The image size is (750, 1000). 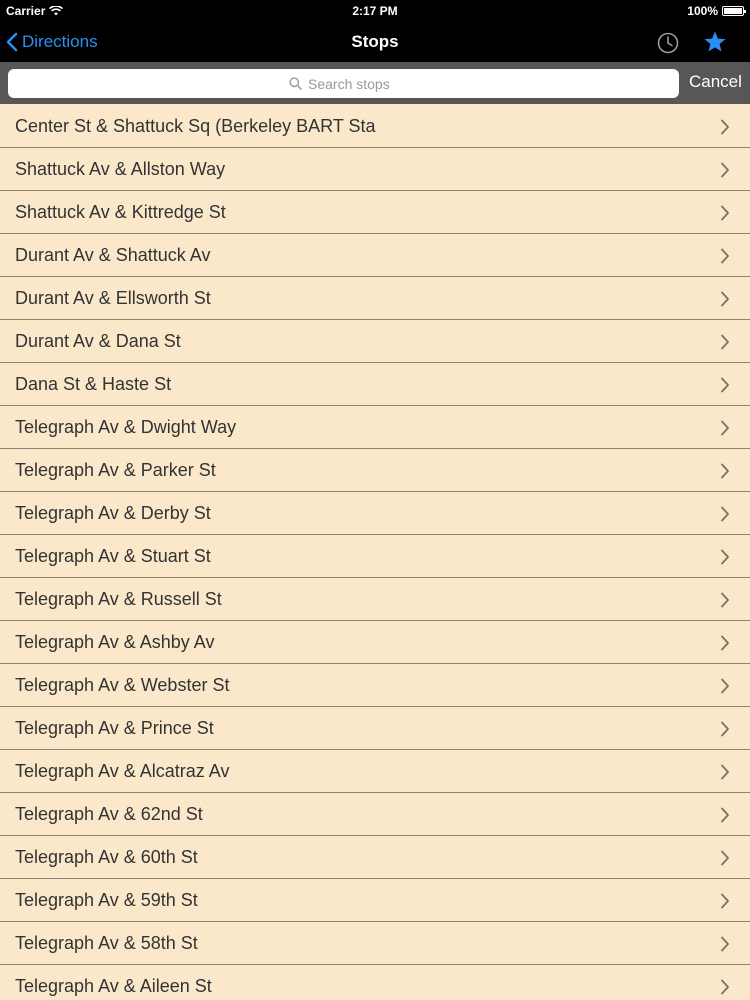 What do you see at coordinates (98, 341) in the screenshot?
I see `stop-name: Durant Av & Dana St` at bounding box center [98, 341].